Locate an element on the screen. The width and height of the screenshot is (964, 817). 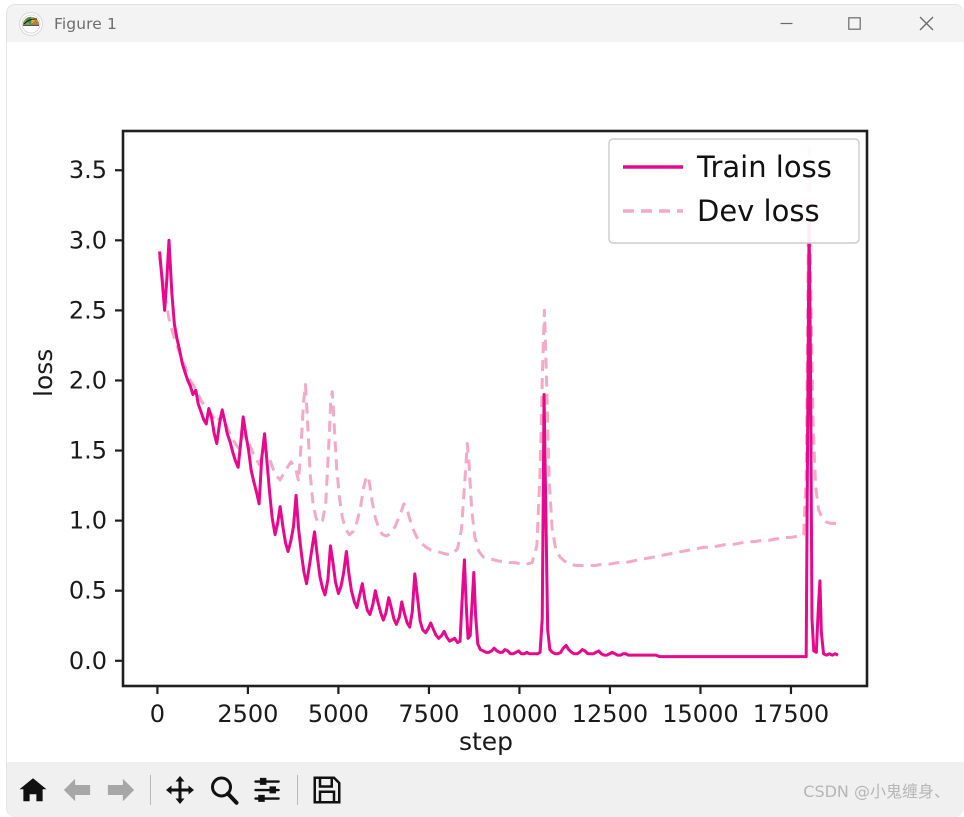
svg-text: 17500 is located at coordinates (791, 714).